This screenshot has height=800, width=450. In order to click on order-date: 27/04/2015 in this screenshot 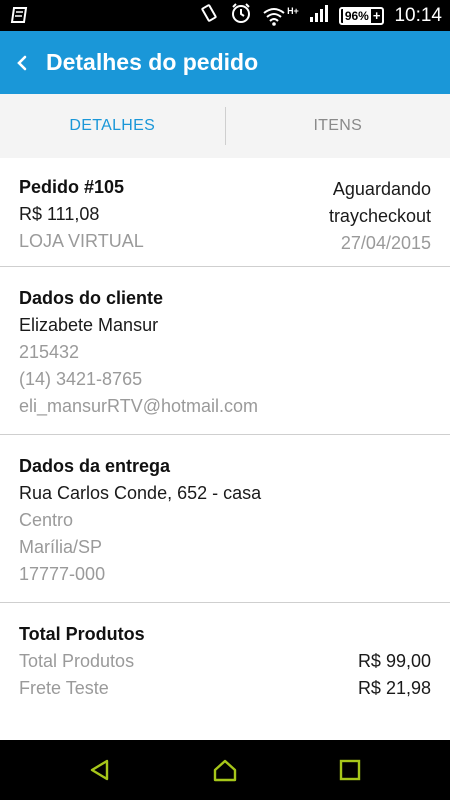, I will do `click(385, 243)`.